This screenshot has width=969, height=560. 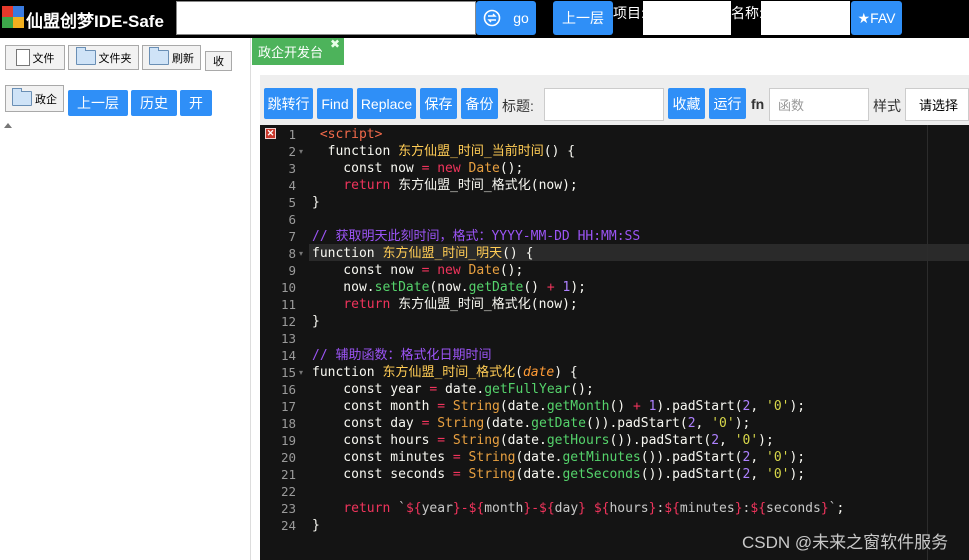 What do you see at coordinates (288, 491) in the screenshot?
I see `line-number: 22` at bounding box center [288, 491].